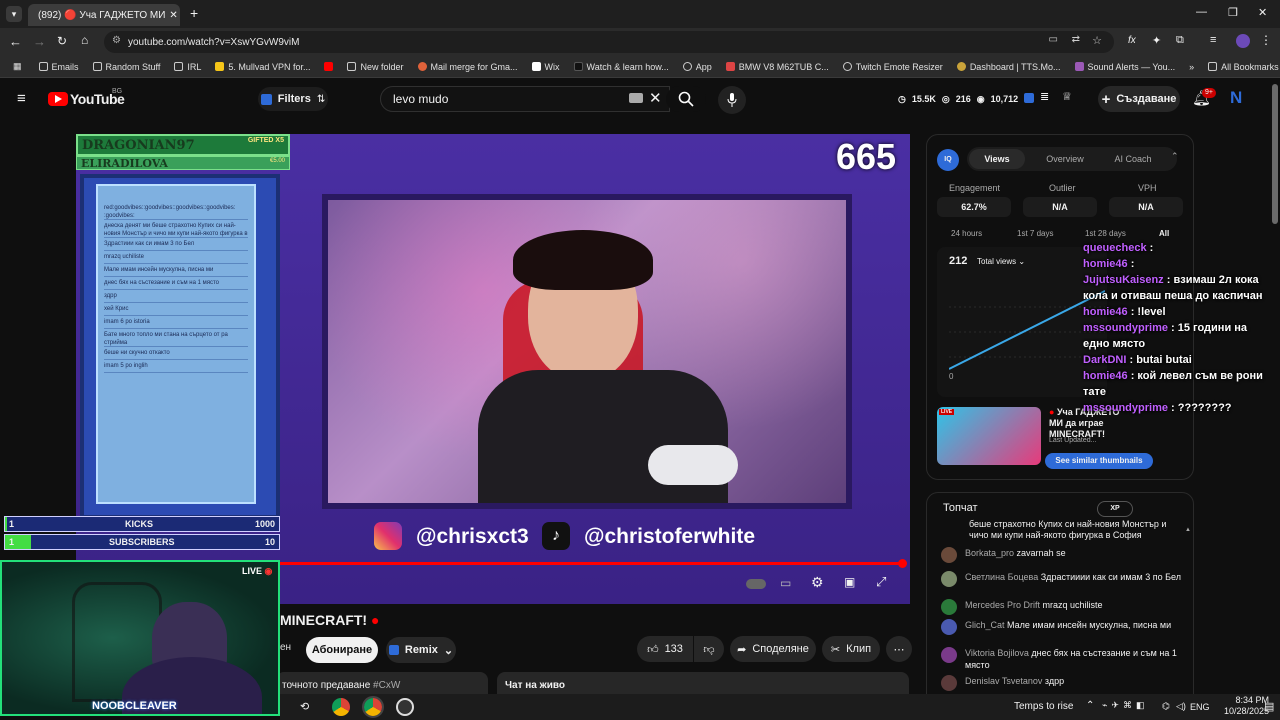 Image resolution: width=1280 pixels, height=720 pixels. Describe the element at coordinates (609, 42) in the screenshot. I see `address-bar: ⚙ youtube.com/watch?v=XswYGvW9viM ☆ ⇄ ▭` at that location.